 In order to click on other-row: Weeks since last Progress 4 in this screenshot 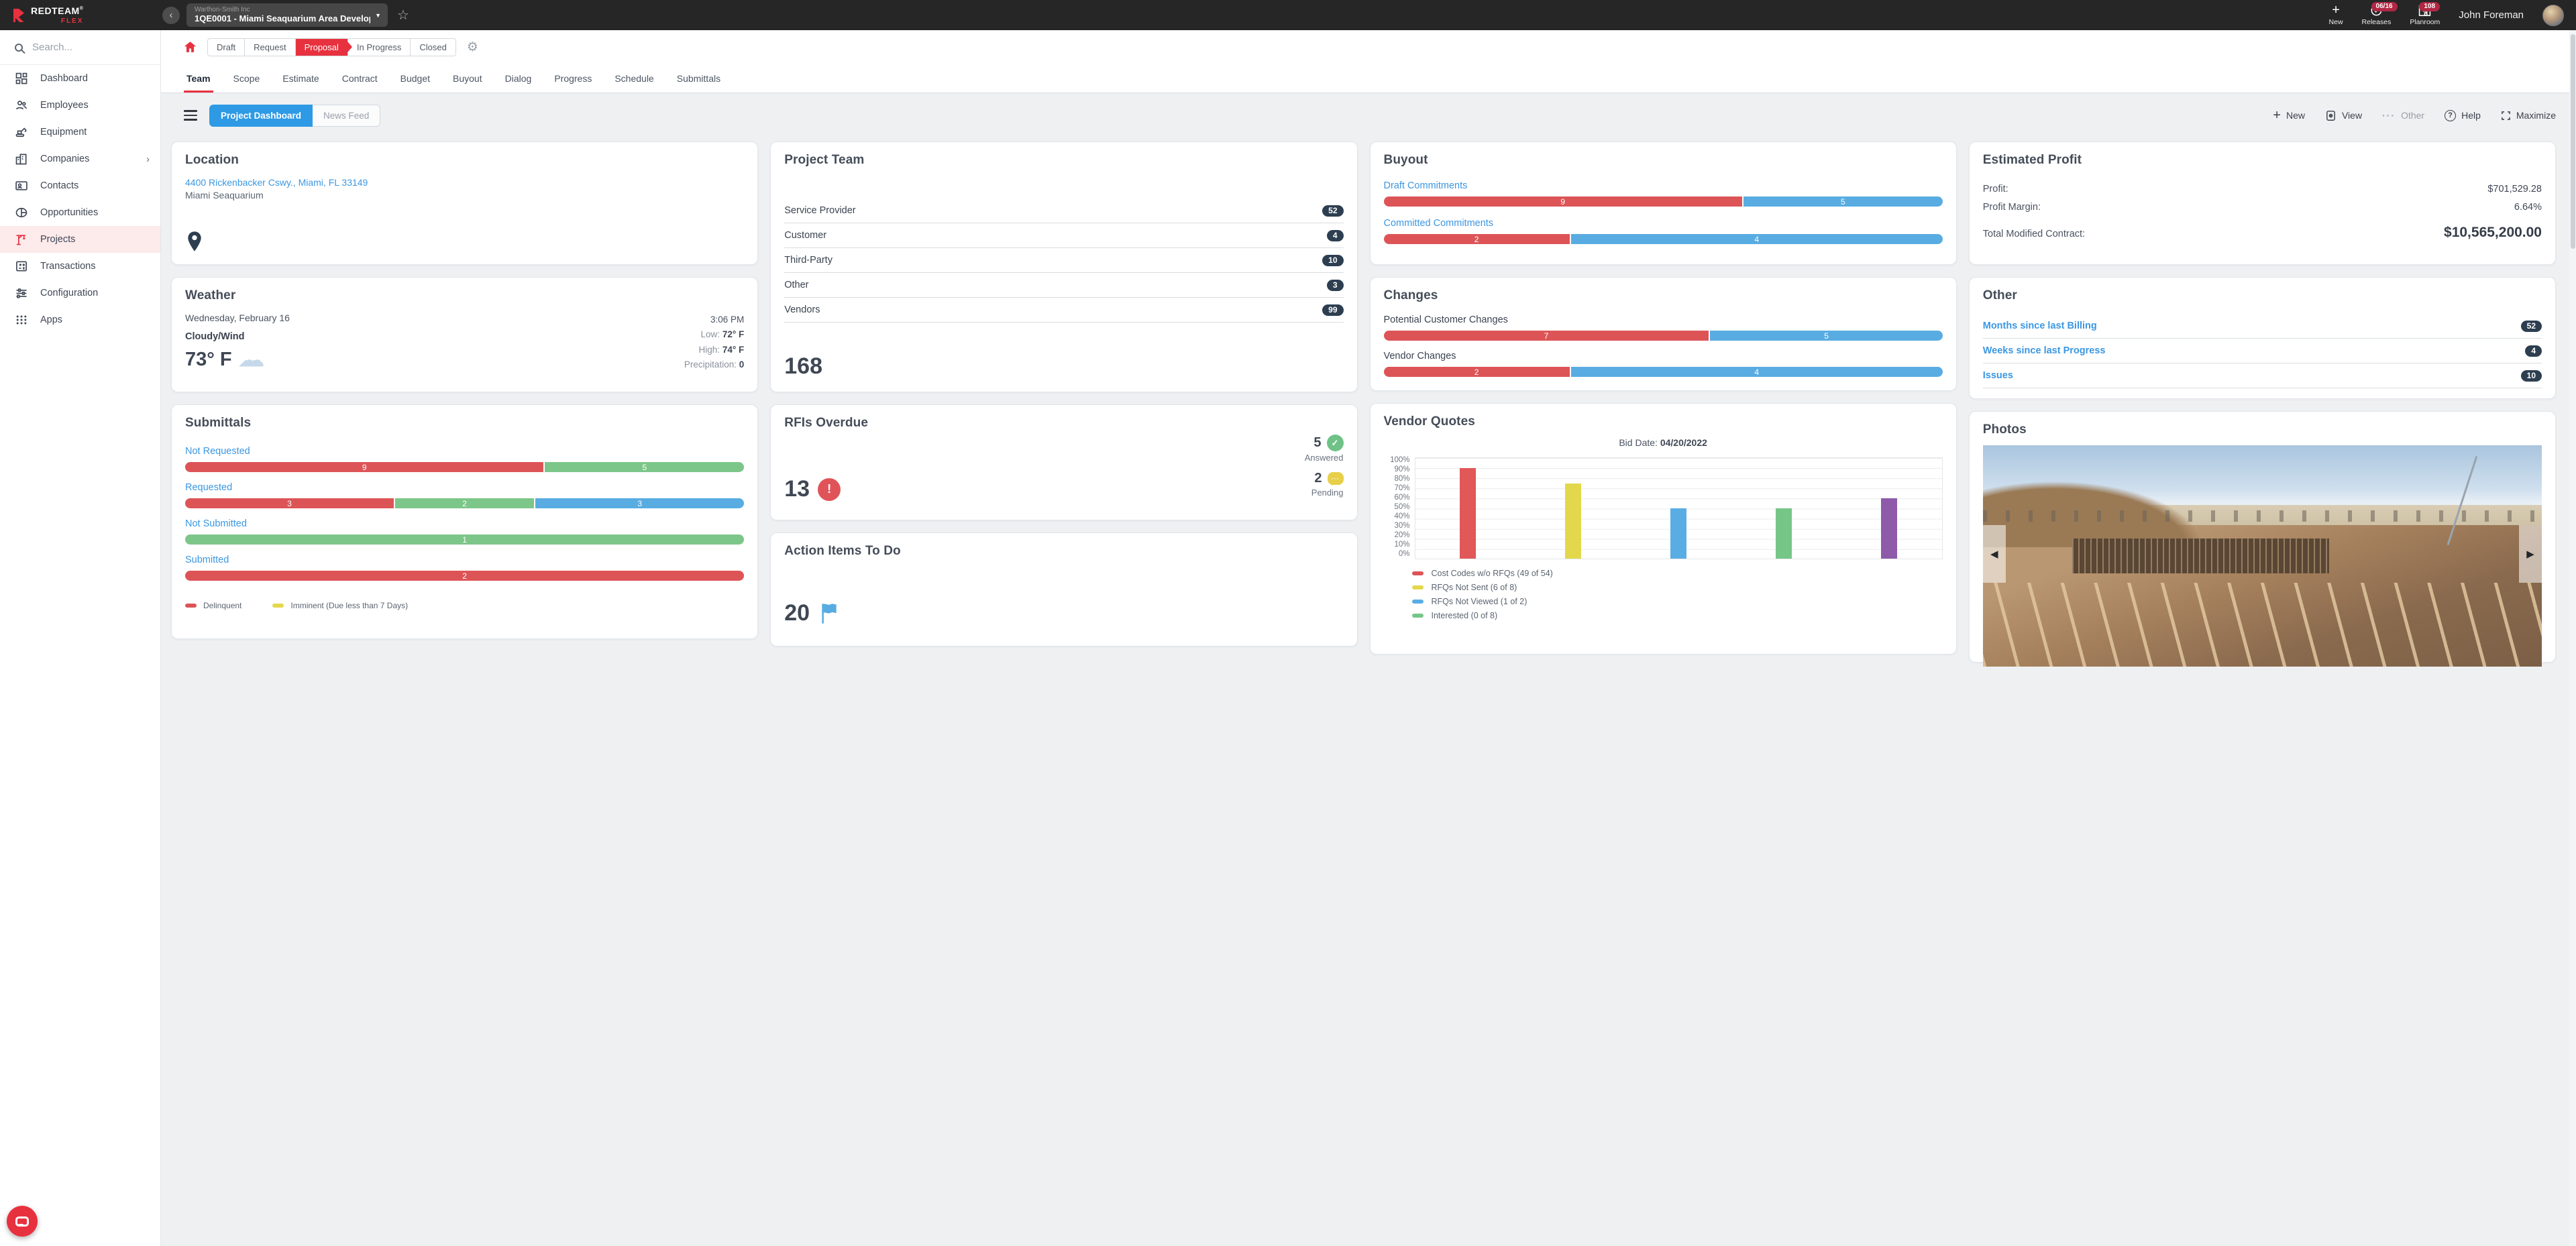, I will do `click(2262, 351)`.